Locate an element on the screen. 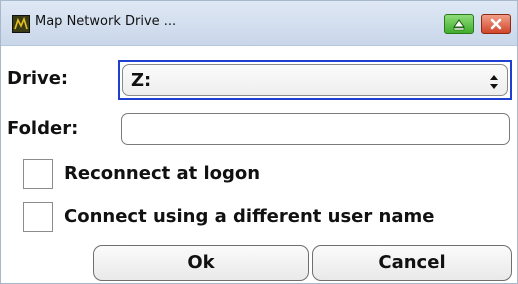  folder-label: Folder: is located at coordinates (43, 128).